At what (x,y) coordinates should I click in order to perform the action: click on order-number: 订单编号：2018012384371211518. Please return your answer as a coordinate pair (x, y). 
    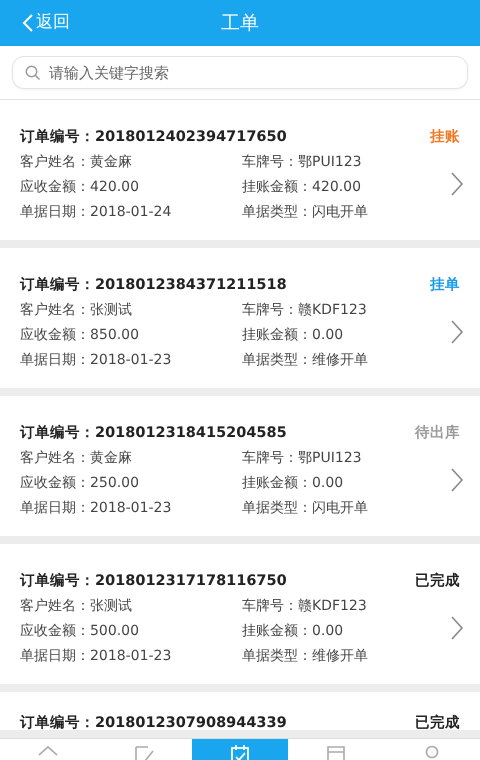
    Looking at the image, I should click on (153, 285).